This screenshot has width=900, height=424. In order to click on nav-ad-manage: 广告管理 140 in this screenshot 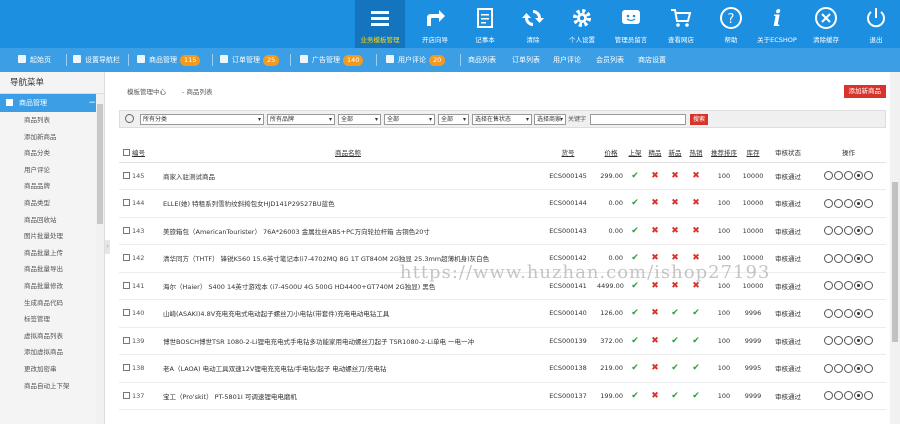, I will do `click(332, 60)`.